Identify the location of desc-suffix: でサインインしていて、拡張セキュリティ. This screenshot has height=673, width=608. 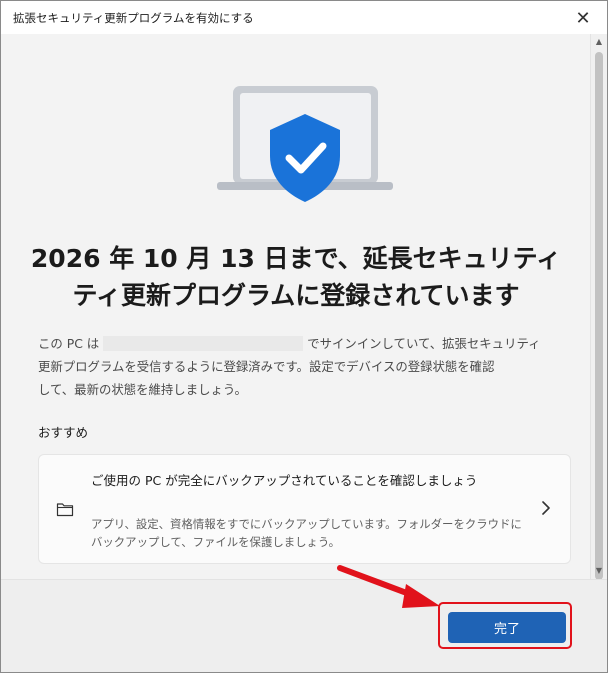
(424, 343).